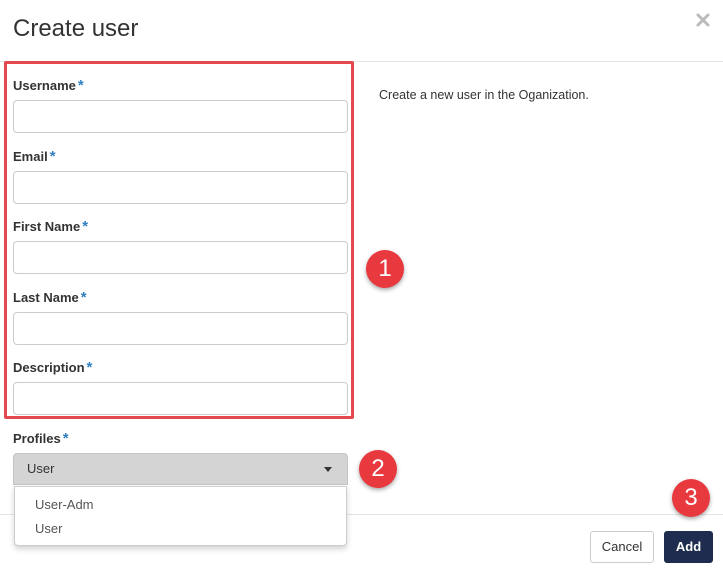  What do you see at coordinates (180, 328) in the screenshot?
I see `last-name-input` at bounding box center [180, 328].